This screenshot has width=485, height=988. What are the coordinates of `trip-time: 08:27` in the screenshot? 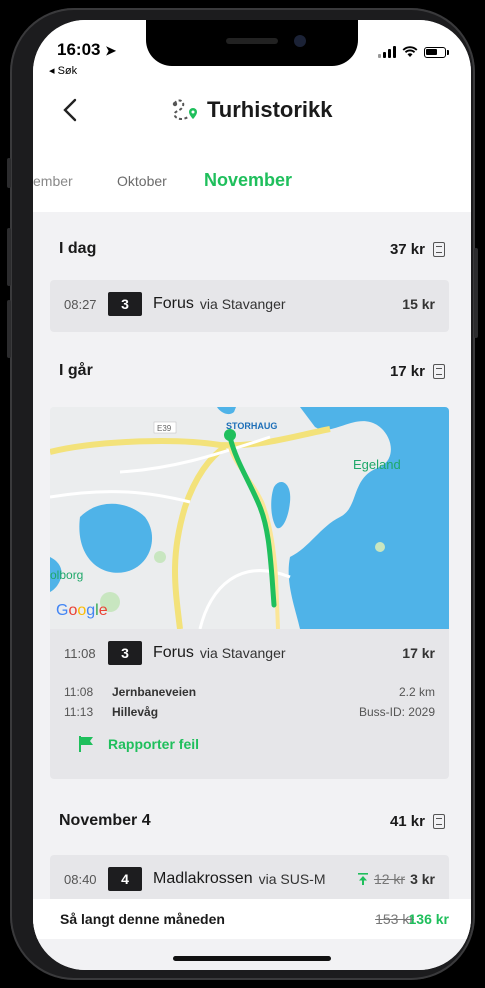 It's located at (80, 304).